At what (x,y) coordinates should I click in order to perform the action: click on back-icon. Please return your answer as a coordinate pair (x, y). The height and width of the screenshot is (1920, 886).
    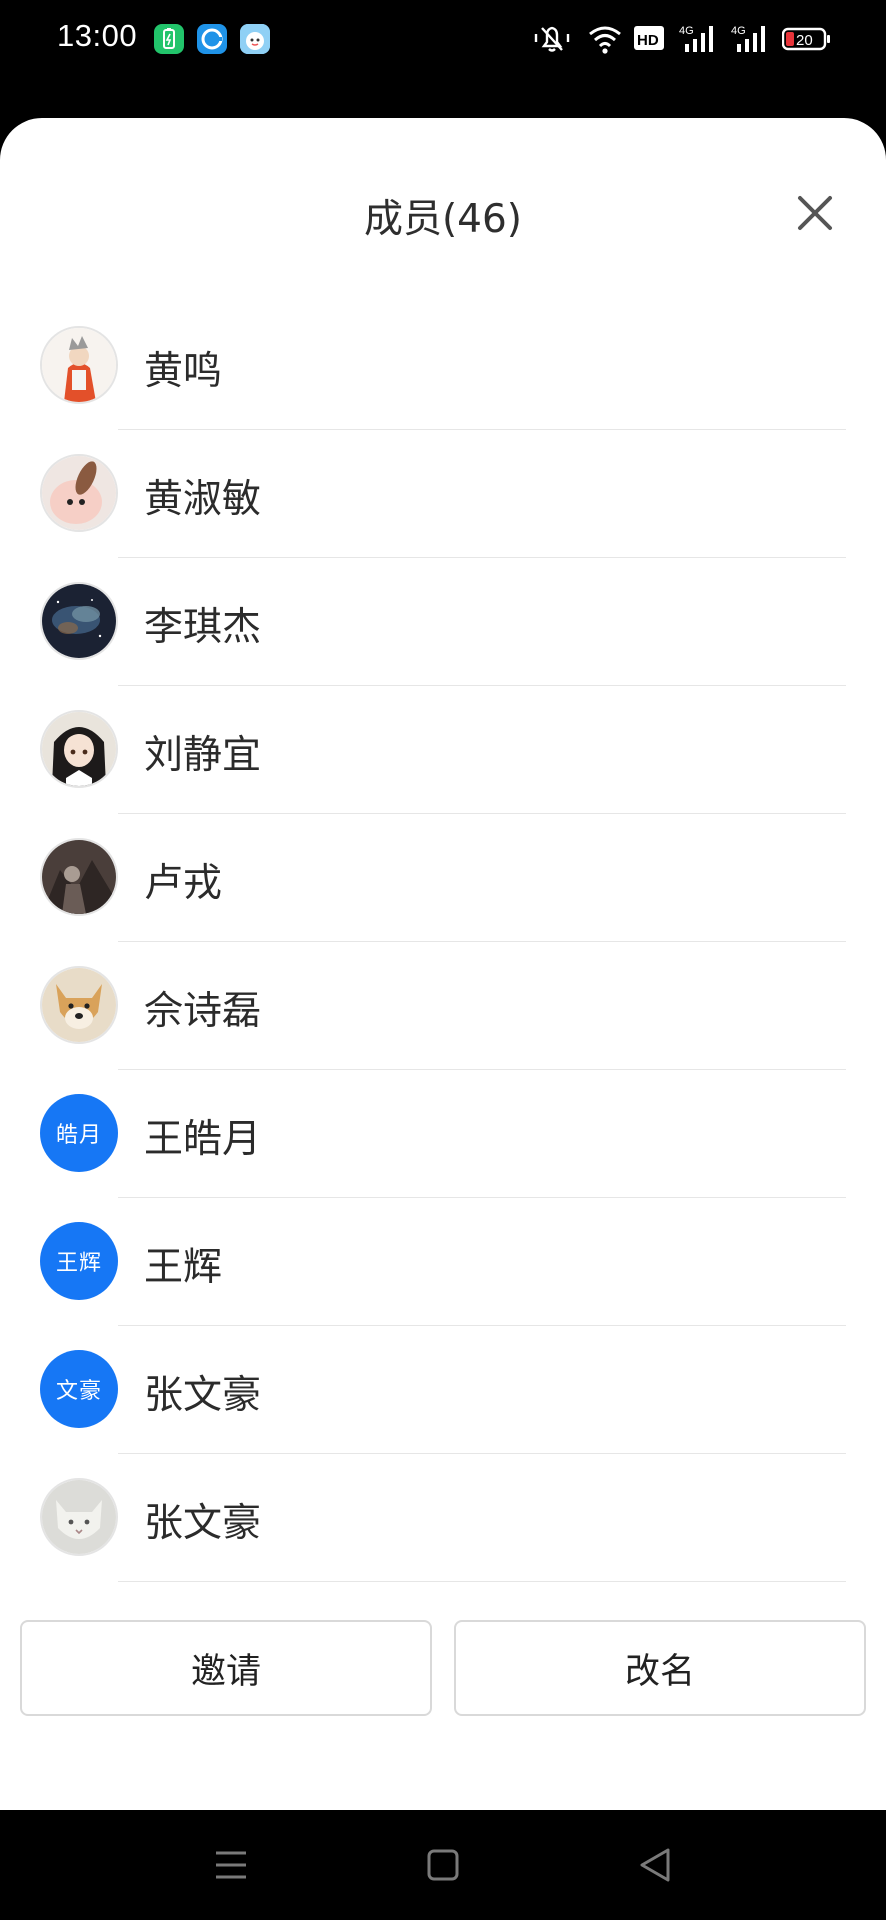
    Looking at the image, I should click on (655, 1865).